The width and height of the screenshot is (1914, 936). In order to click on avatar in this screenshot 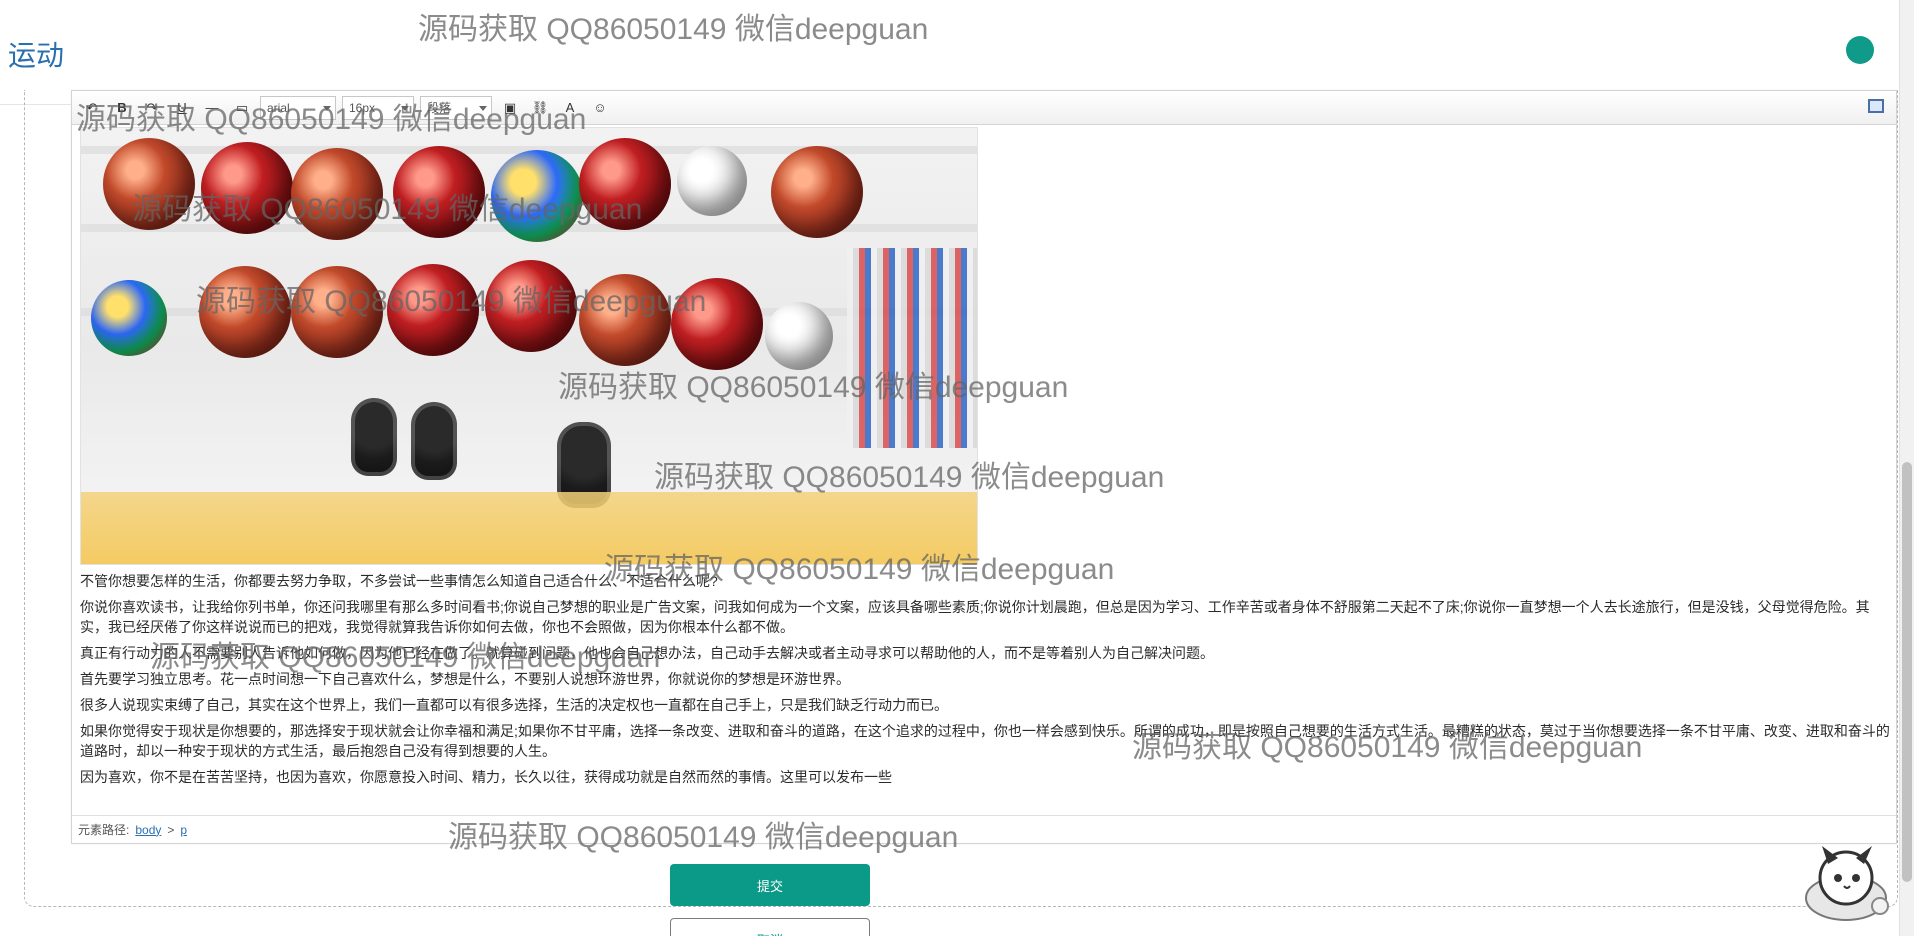, I will do `click(1860, 50)`.